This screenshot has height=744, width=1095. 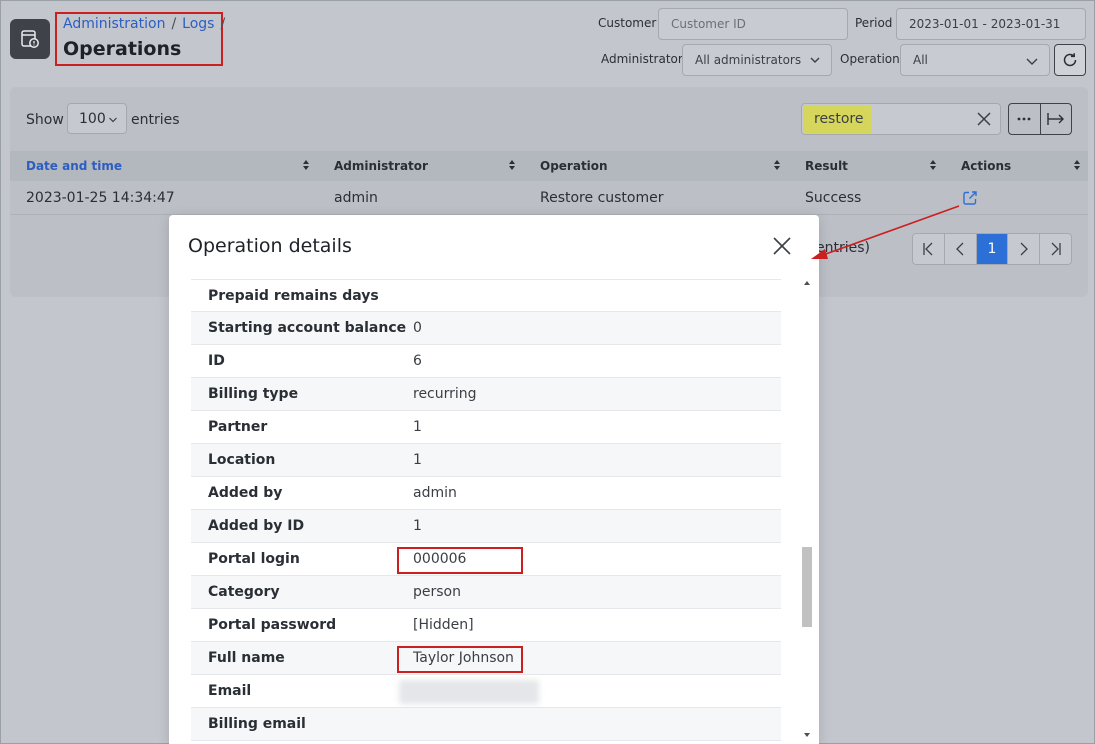 I want to click on detail-value: 0, so click(x=417, y=328).